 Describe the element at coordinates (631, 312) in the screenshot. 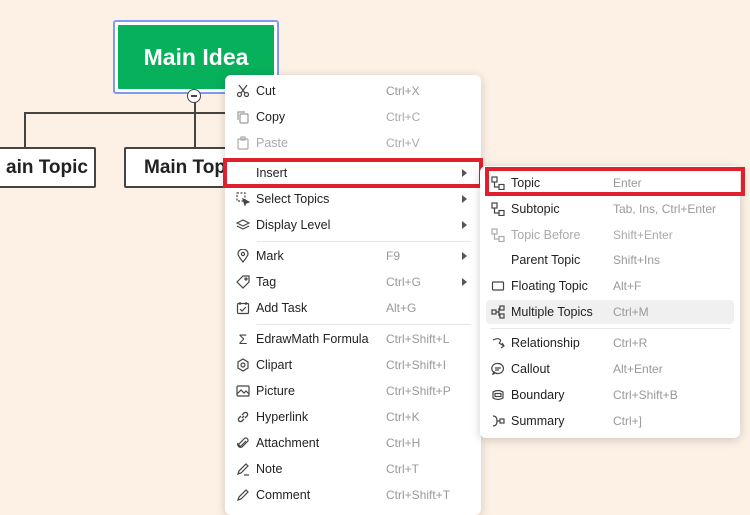

I see `submenu-item-shortcut: Ctrl+M` at that location.